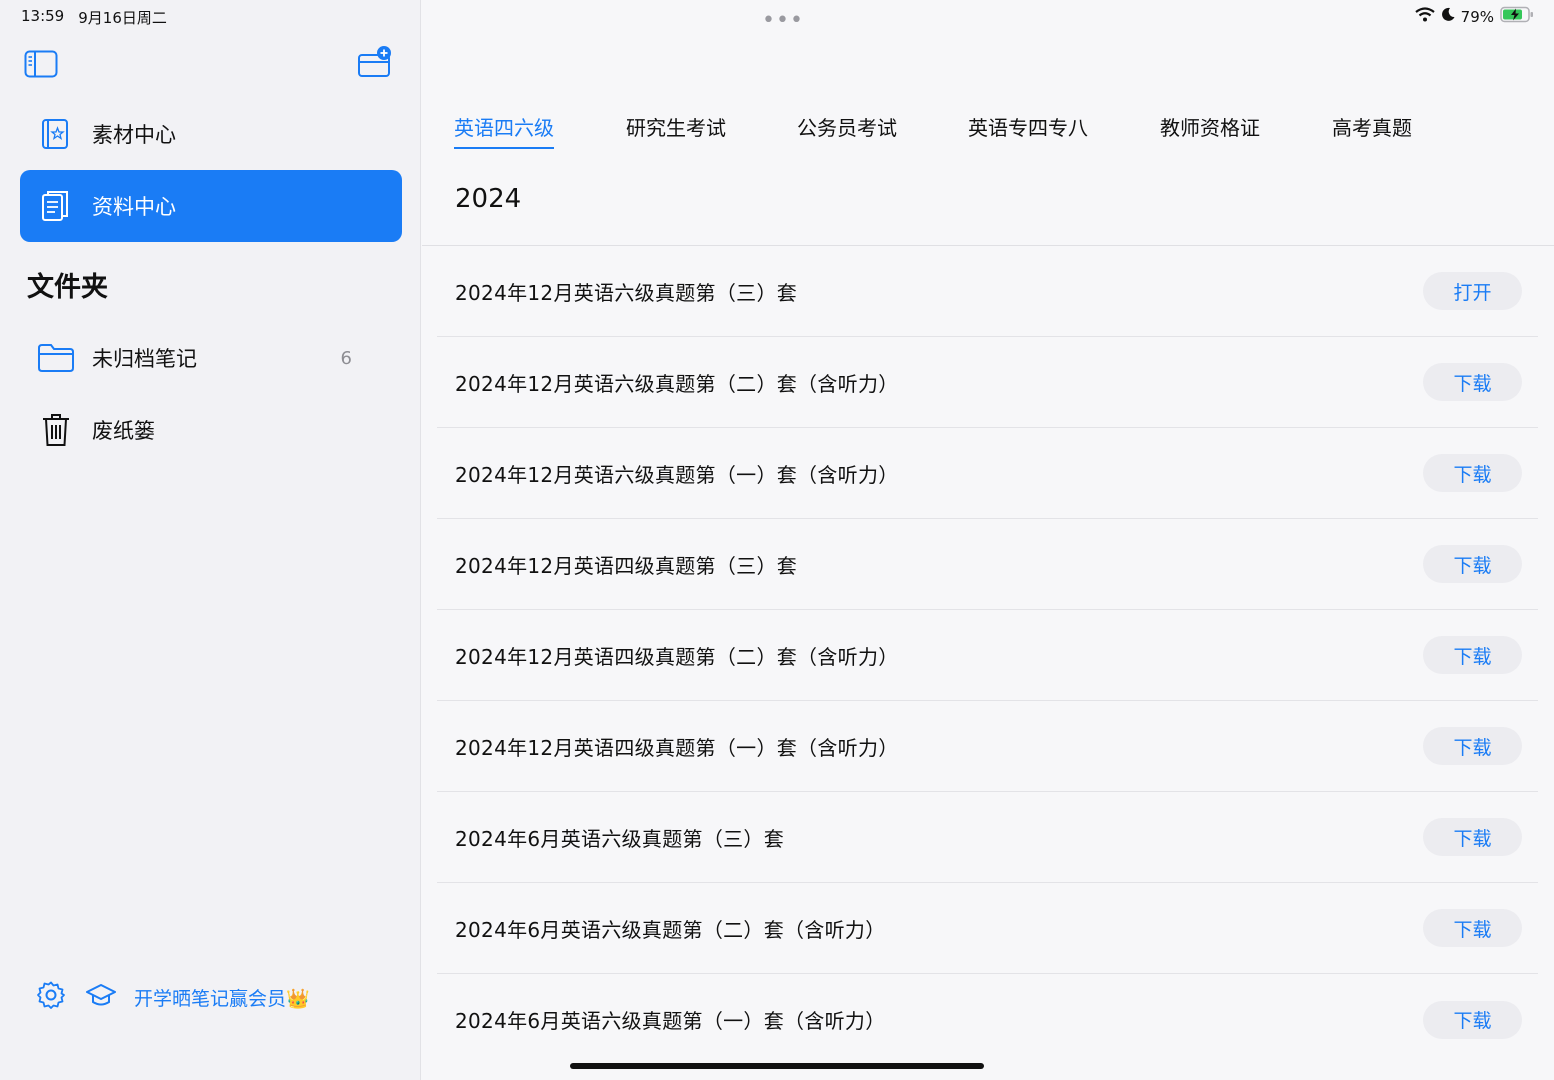 This screenshot has width=1554, height=1080. I want to click on folder-count: 6, so click(346, 358).